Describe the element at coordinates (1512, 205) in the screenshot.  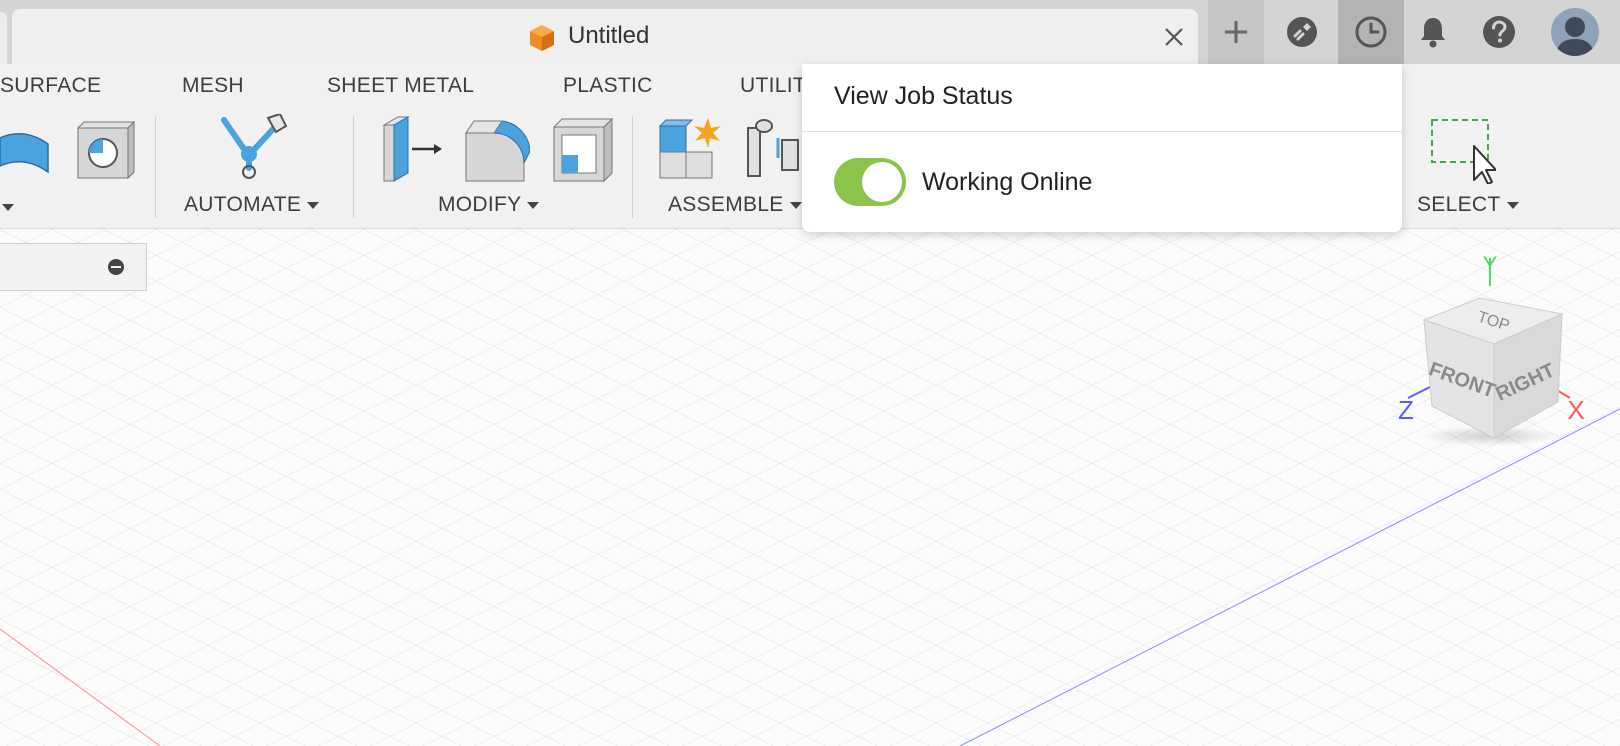
I see `select-caret-icon` at that location.